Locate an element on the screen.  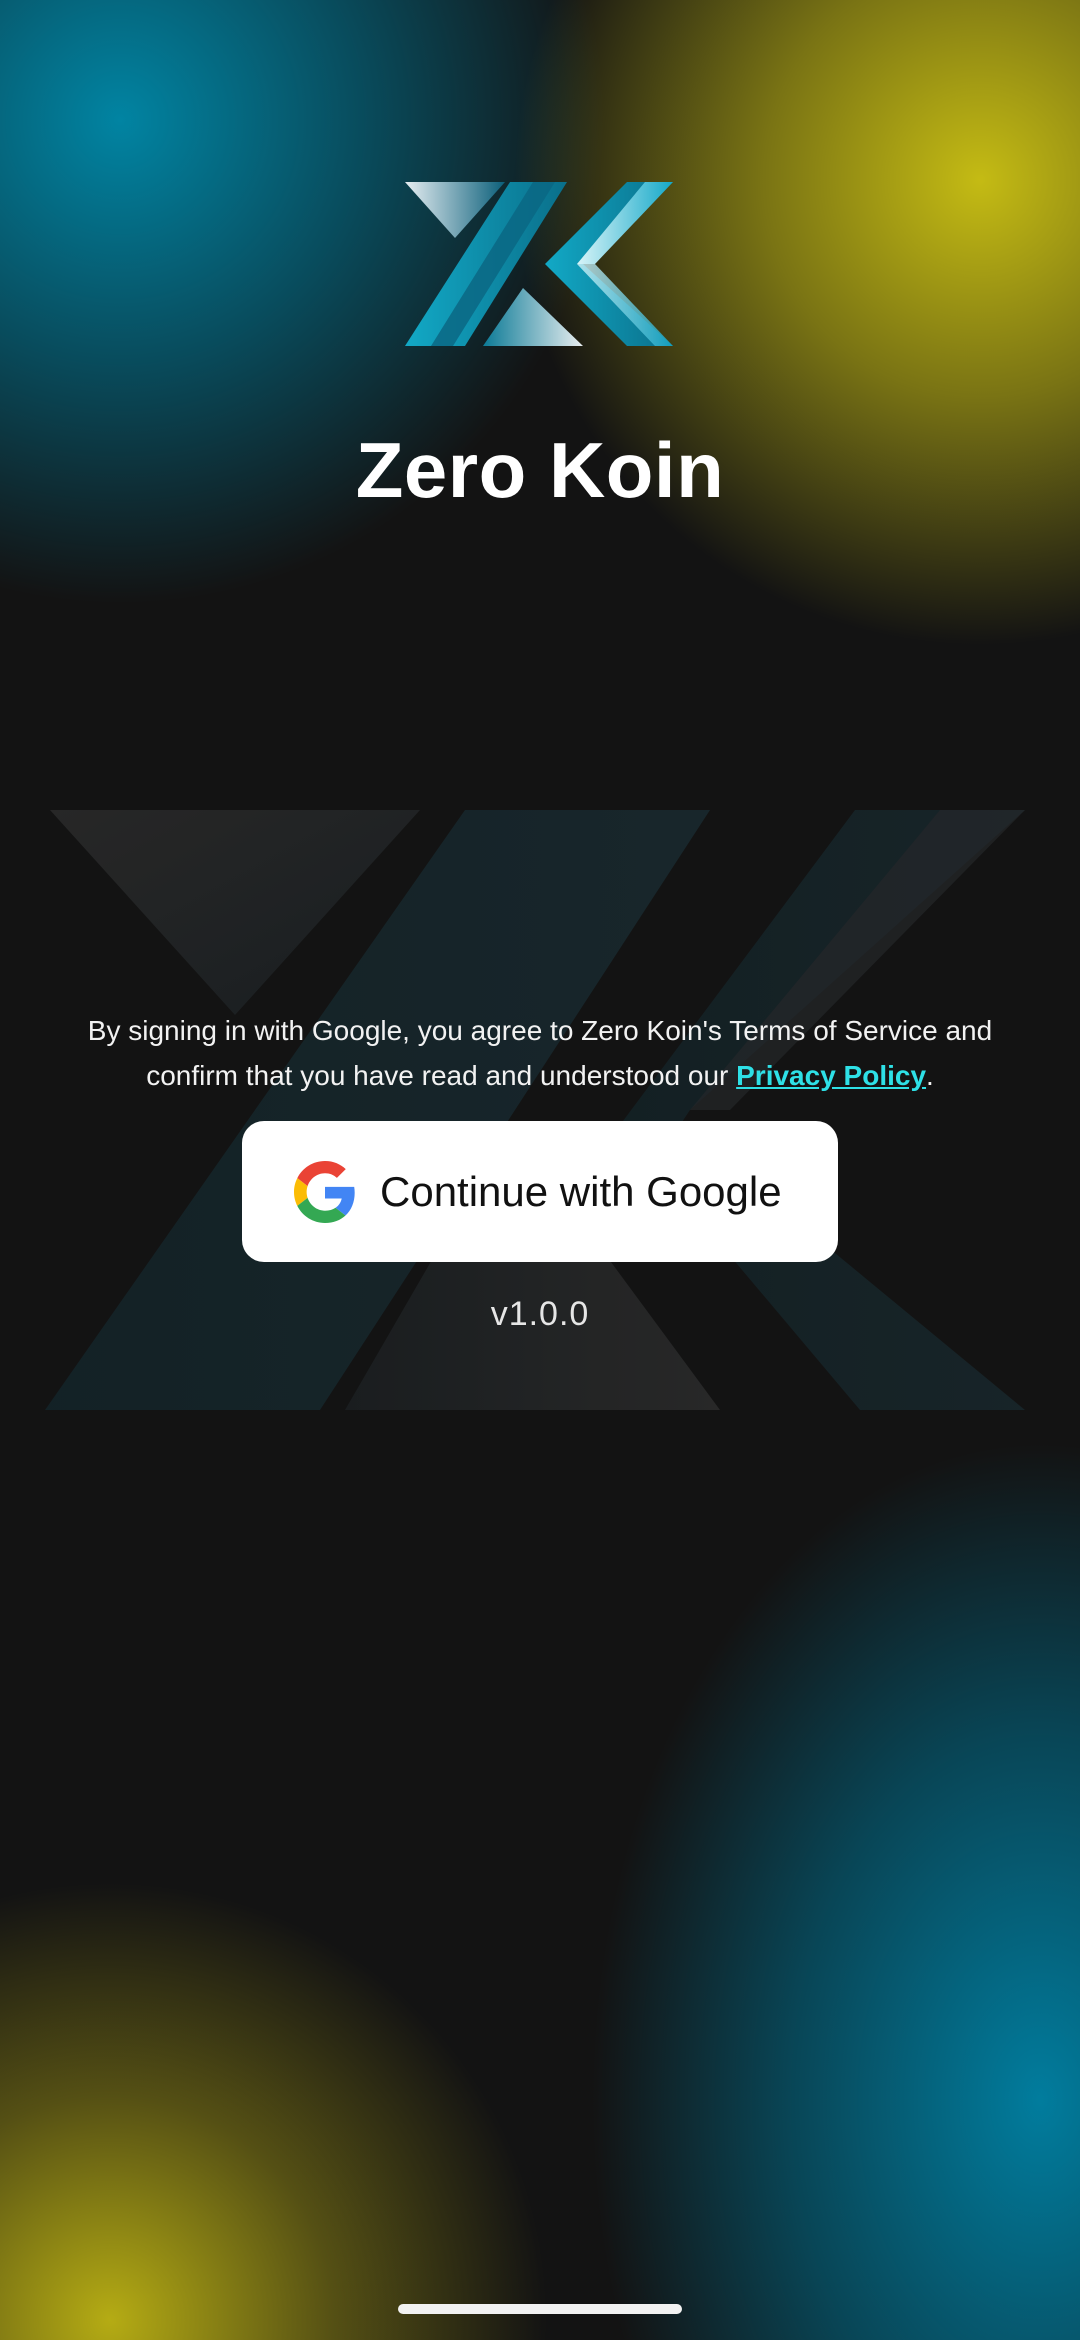
google-g-icon is located at coordinates (324, 1191).